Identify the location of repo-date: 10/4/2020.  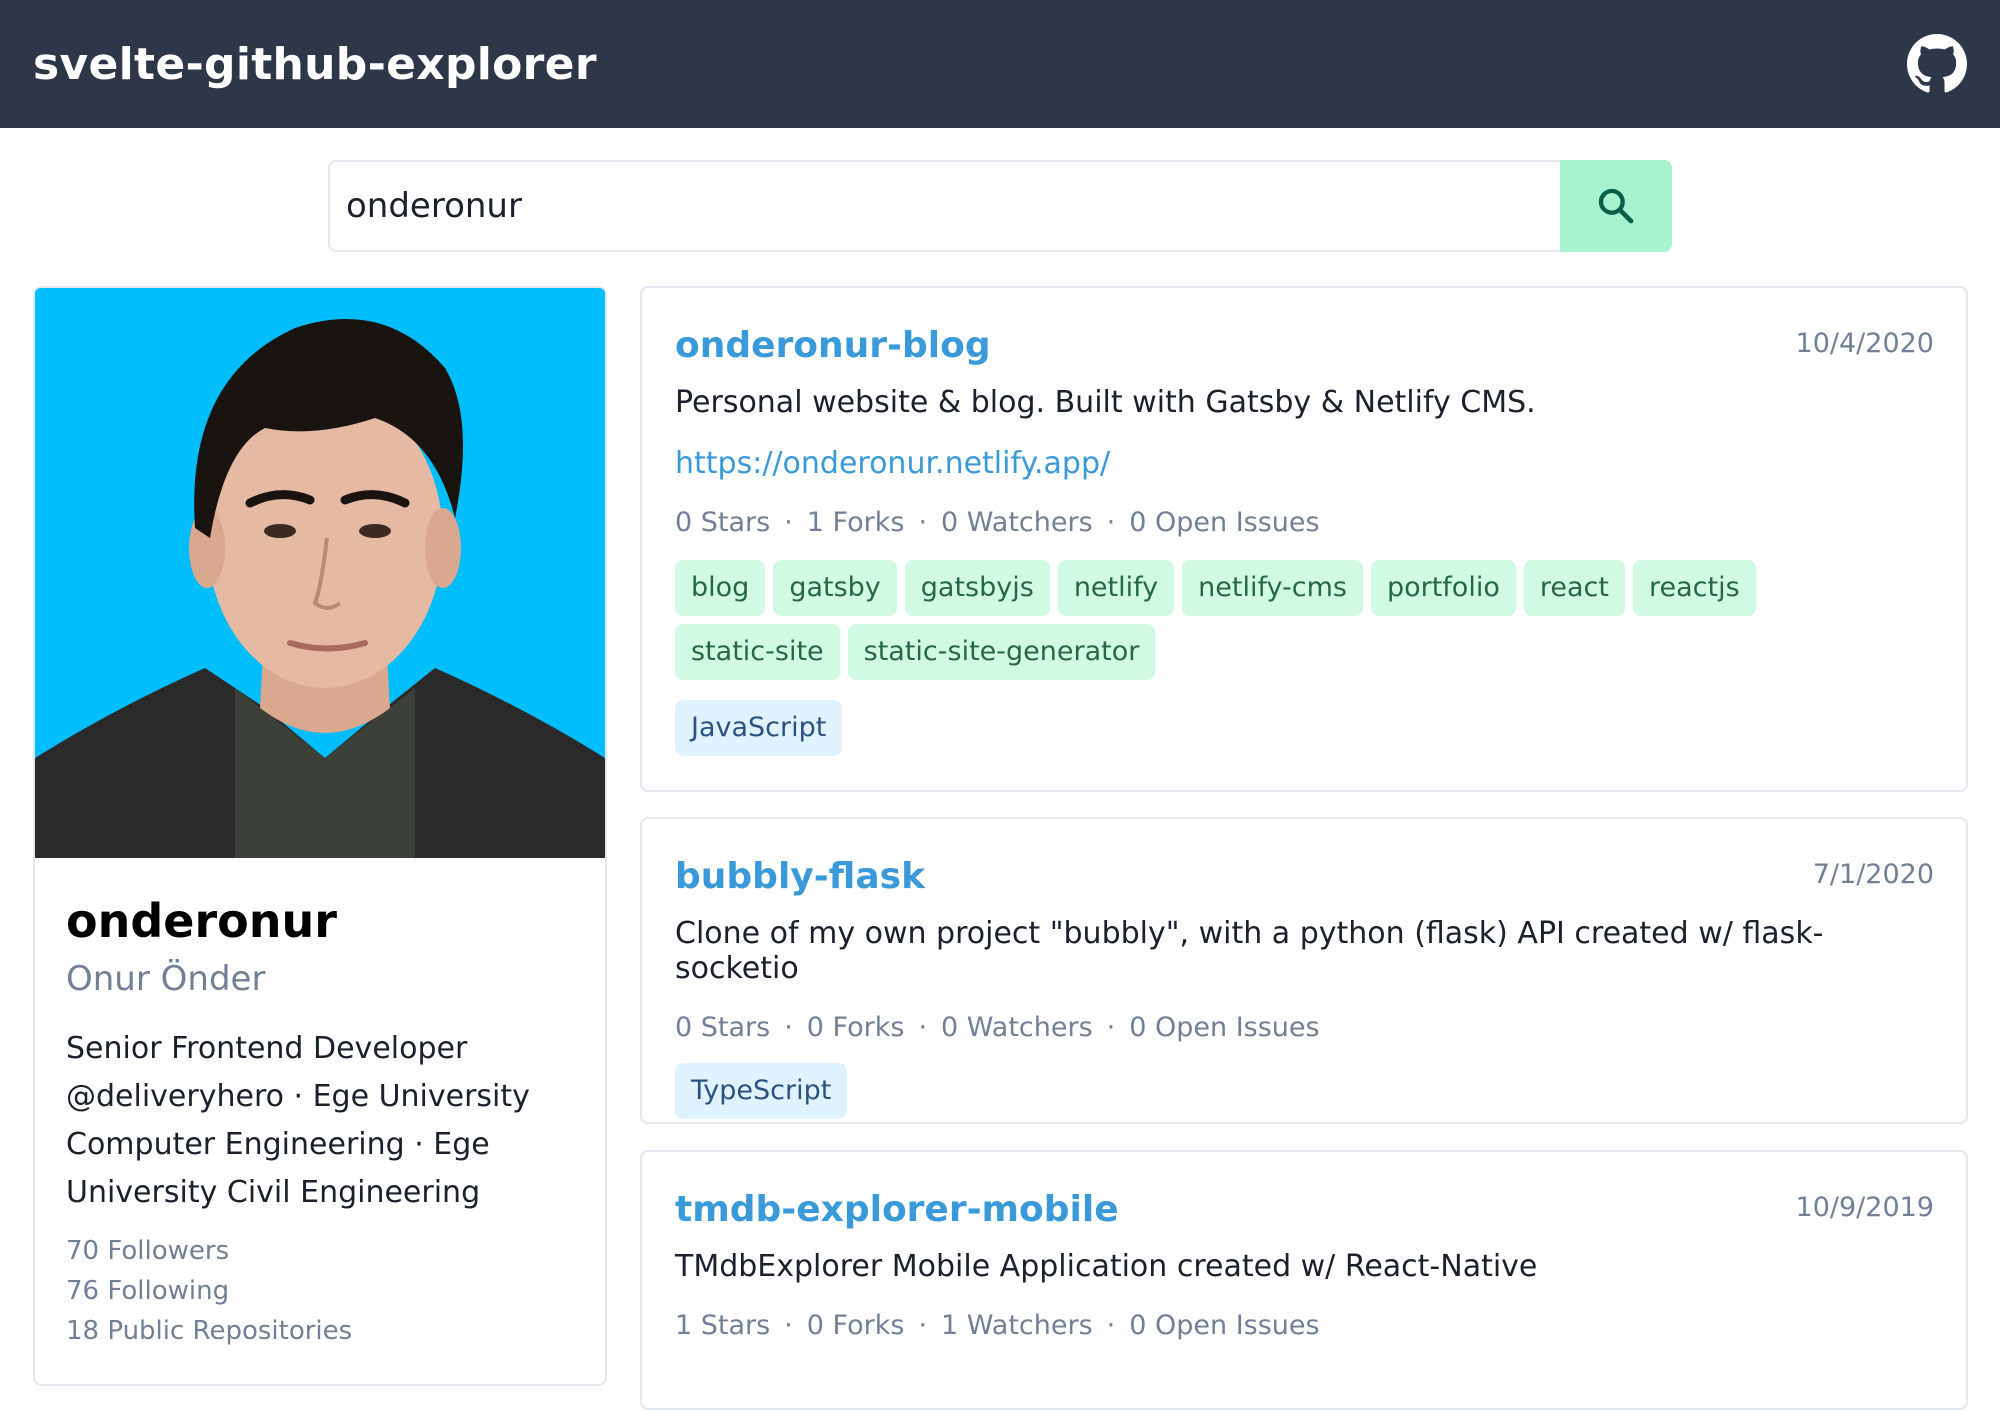
(1864, 343).